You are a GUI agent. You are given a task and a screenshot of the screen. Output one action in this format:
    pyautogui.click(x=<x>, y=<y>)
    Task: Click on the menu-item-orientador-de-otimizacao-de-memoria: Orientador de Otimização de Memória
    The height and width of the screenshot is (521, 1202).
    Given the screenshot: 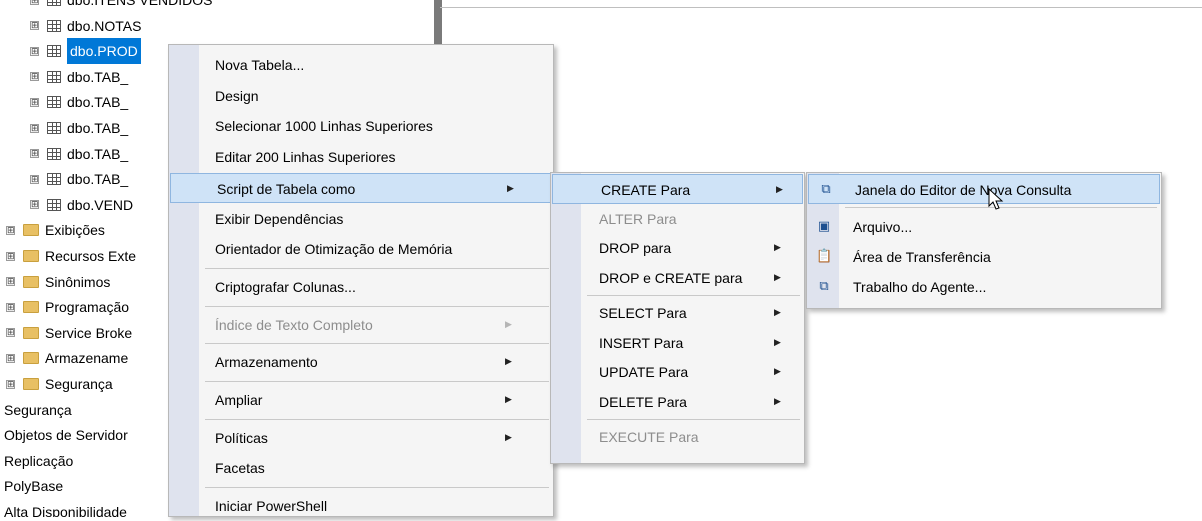 What is the action you would take?
    pyautogui.click(x=361, y=249)
    